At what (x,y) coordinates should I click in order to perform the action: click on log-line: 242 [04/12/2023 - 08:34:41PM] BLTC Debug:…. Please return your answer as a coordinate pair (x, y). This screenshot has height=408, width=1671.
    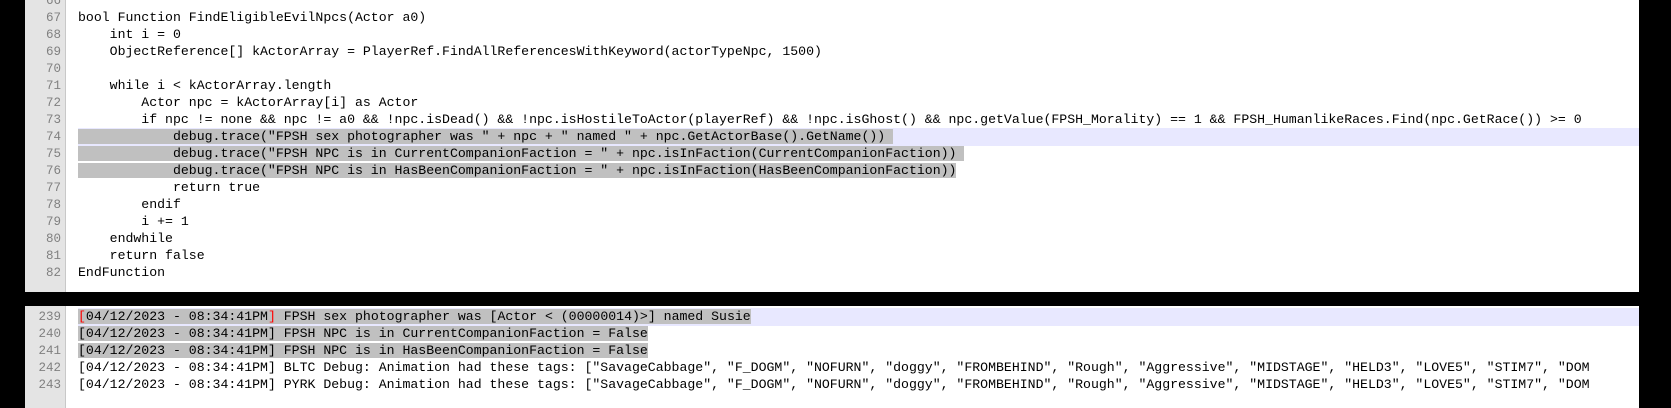
    Looking at the image, I should click on (832, 368).